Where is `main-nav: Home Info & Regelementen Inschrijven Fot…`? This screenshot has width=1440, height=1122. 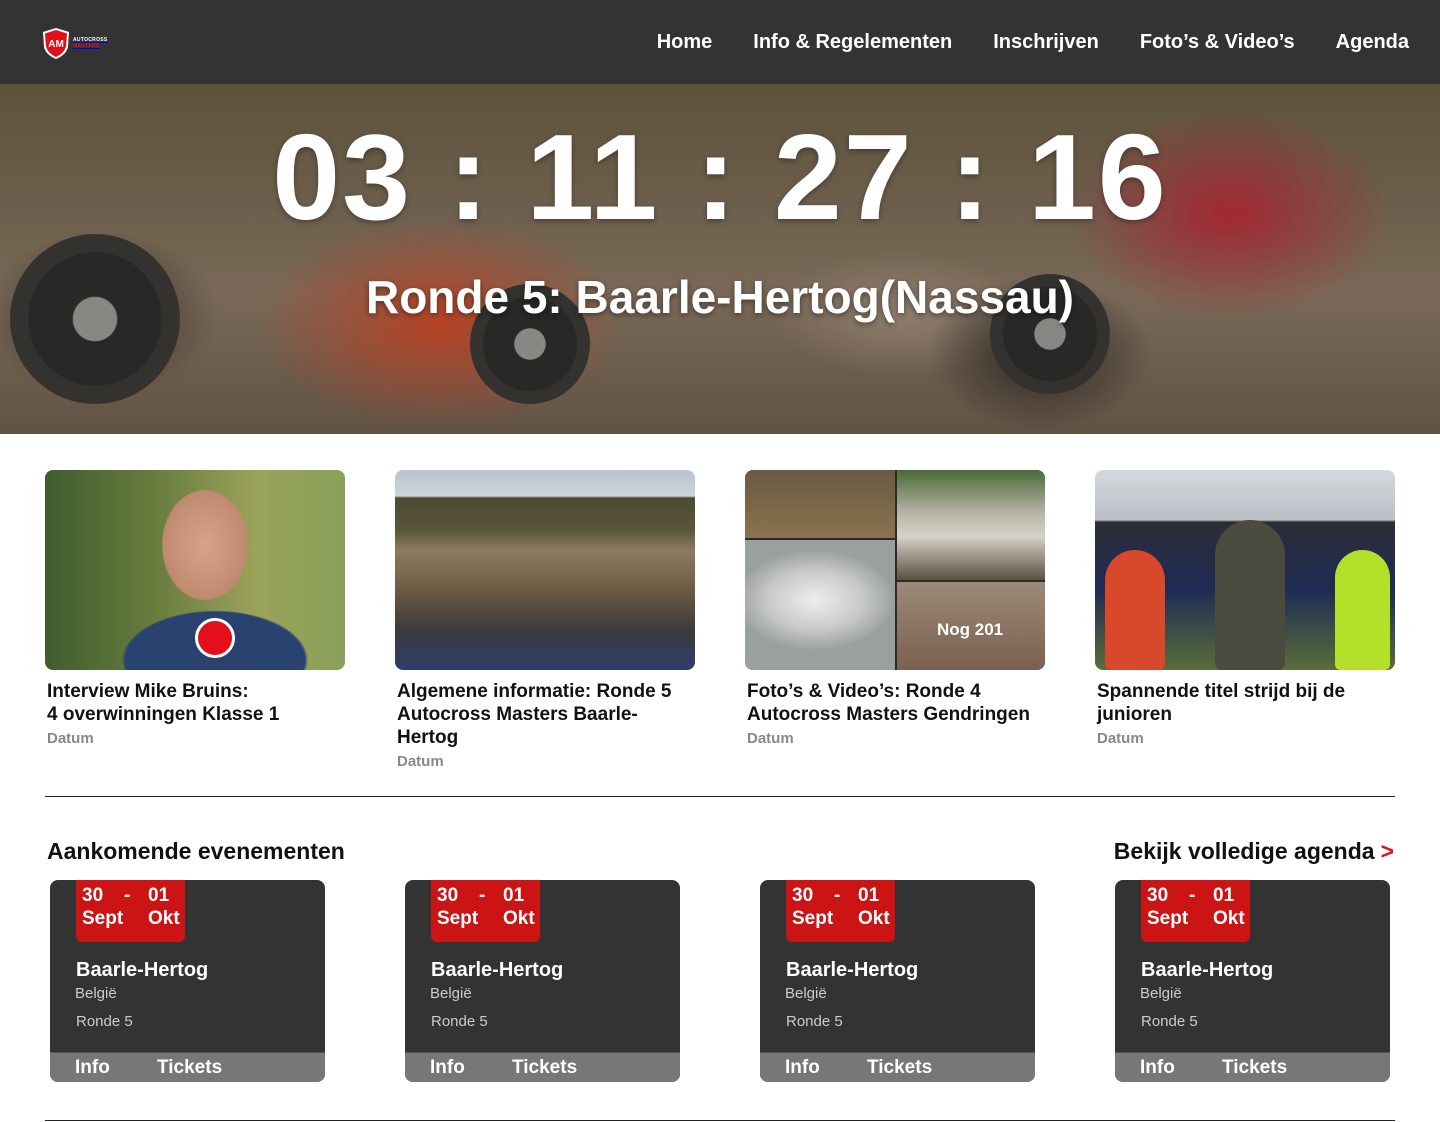 main-nav: Home Info & Regelementen Inschrijven Fot… is located at coordinates (1012, 42).